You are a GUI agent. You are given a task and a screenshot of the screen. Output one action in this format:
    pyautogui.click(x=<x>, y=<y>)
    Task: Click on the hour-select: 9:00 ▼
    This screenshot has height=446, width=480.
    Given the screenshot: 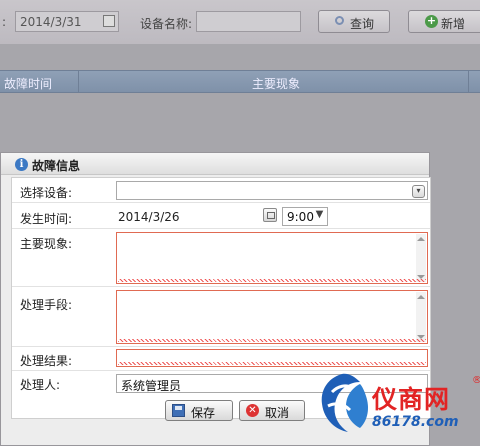 What is the action you would take?
    pyautogui.click(x=305, y=216)
    